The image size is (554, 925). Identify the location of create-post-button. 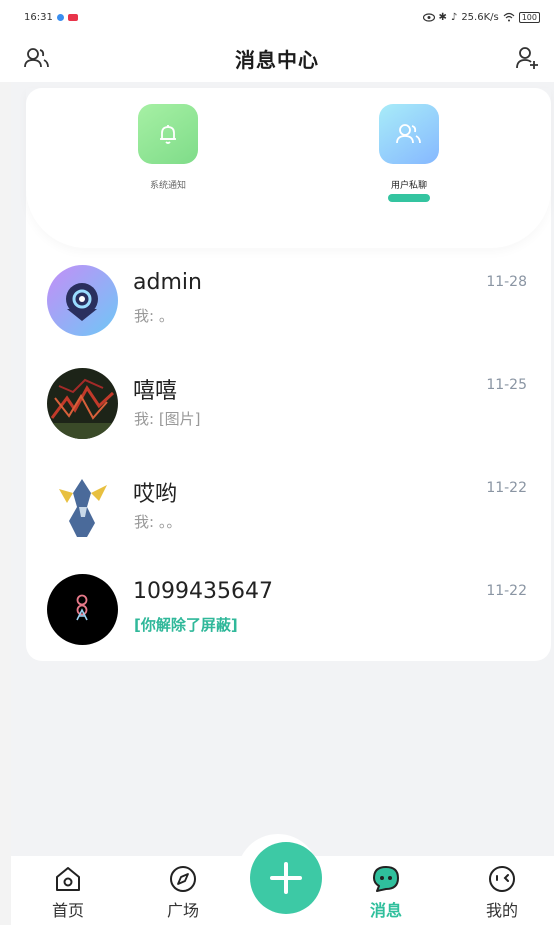
(286, 878).